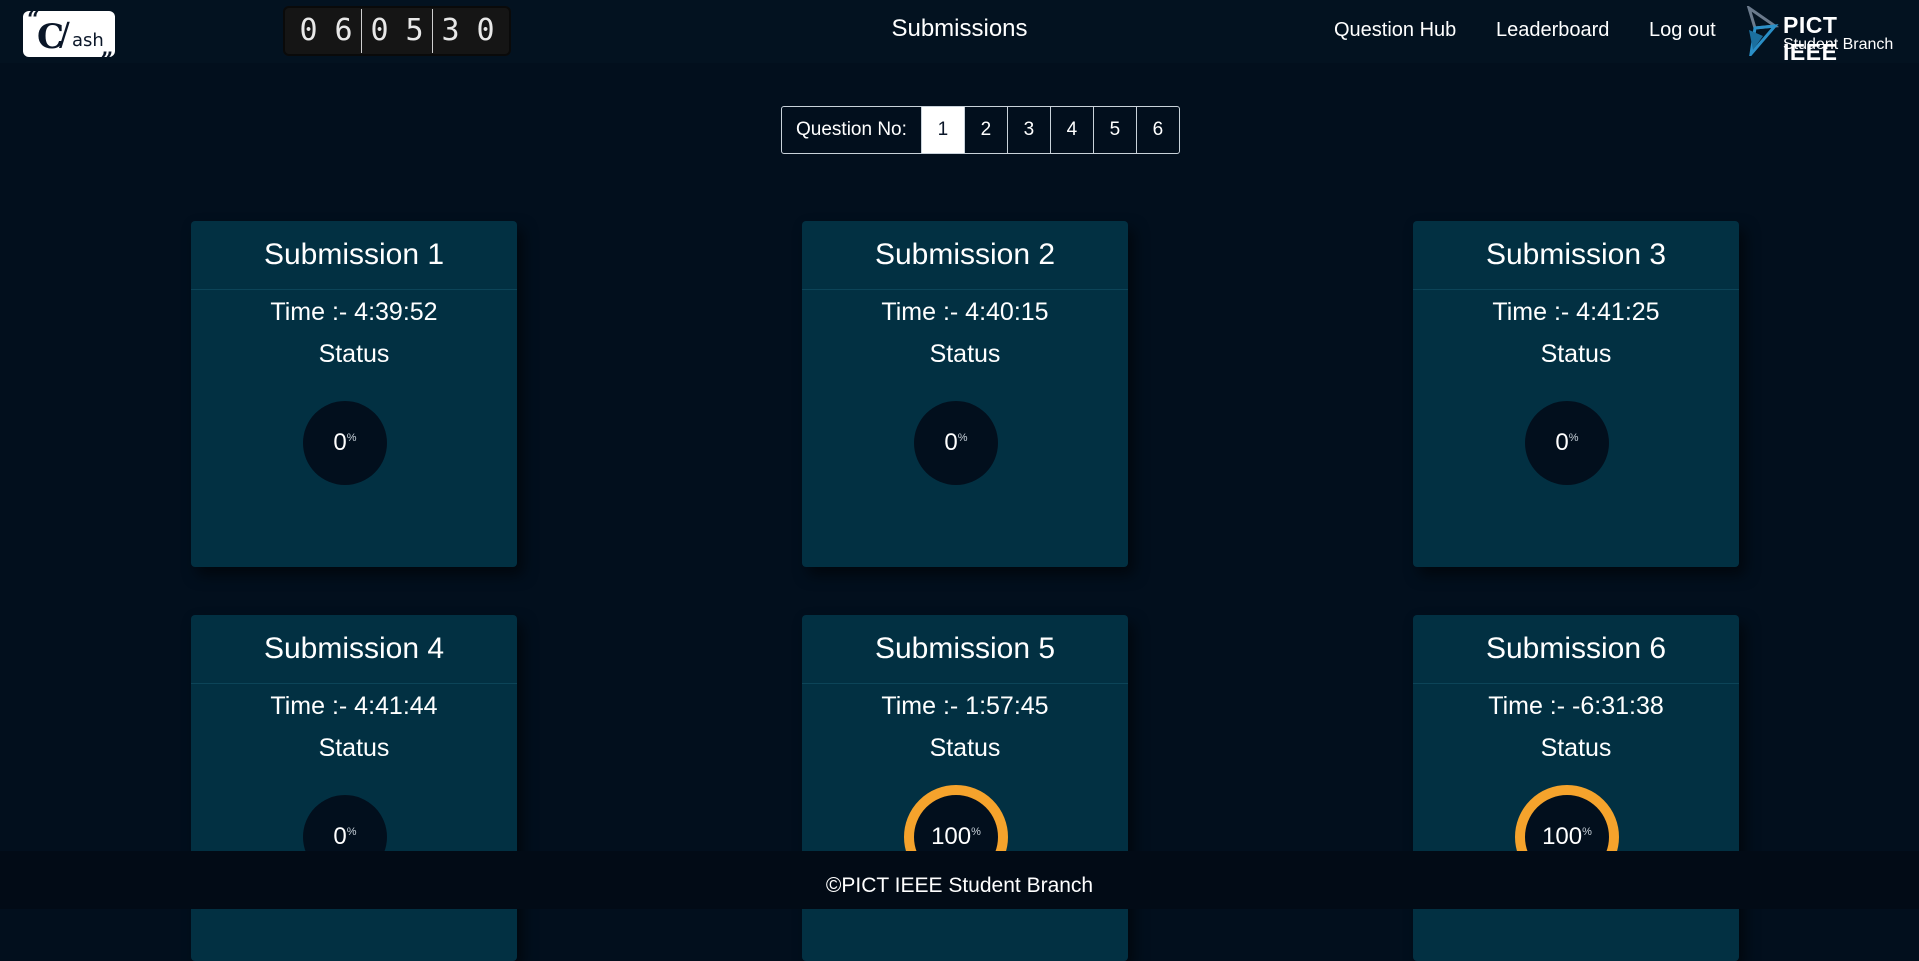  I want to click on submission-time: Time :- -6:31:38, so click(1576, 706).